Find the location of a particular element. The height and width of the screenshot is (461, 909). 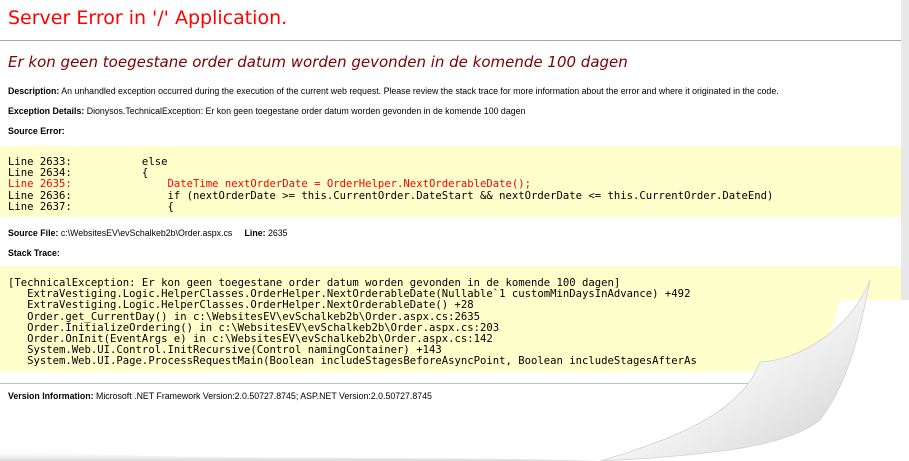

source-line: Line 2634: { is located at coordinates (78, 173).